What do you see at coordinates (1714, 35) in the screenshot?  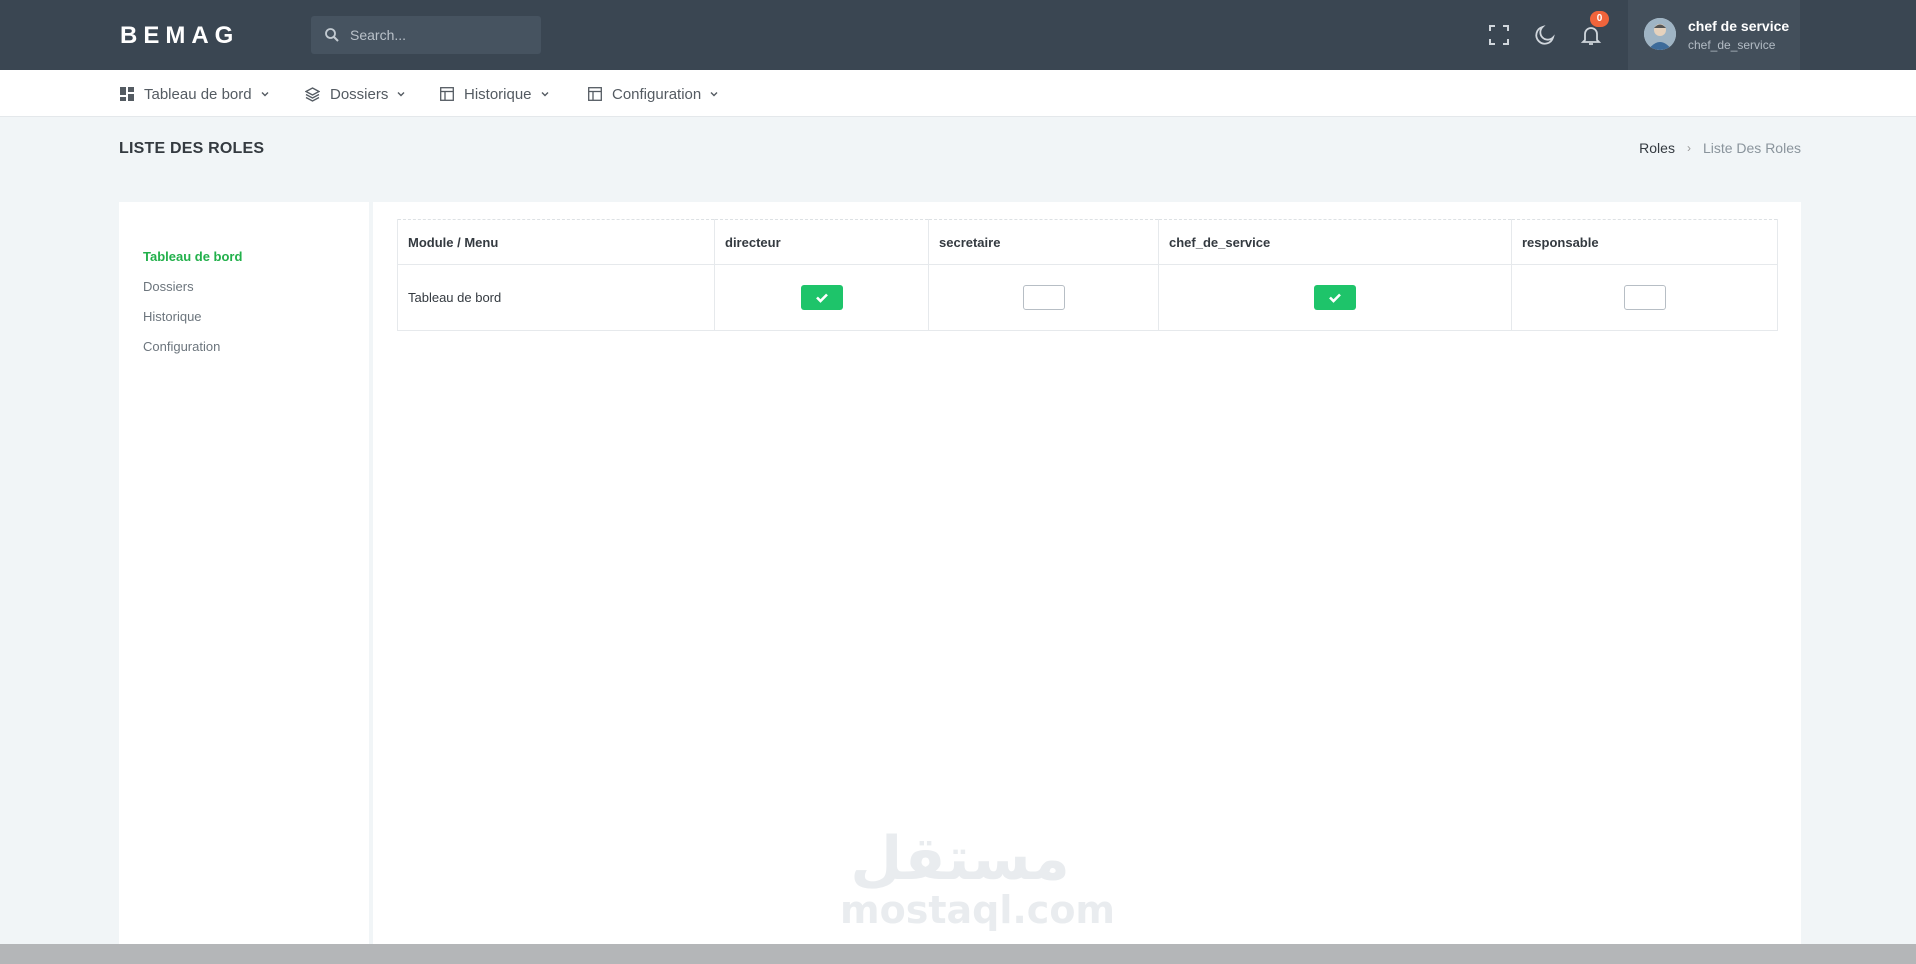 I see `user-menu: chef de service chef_de_service` at bounding box center [1714, 35].